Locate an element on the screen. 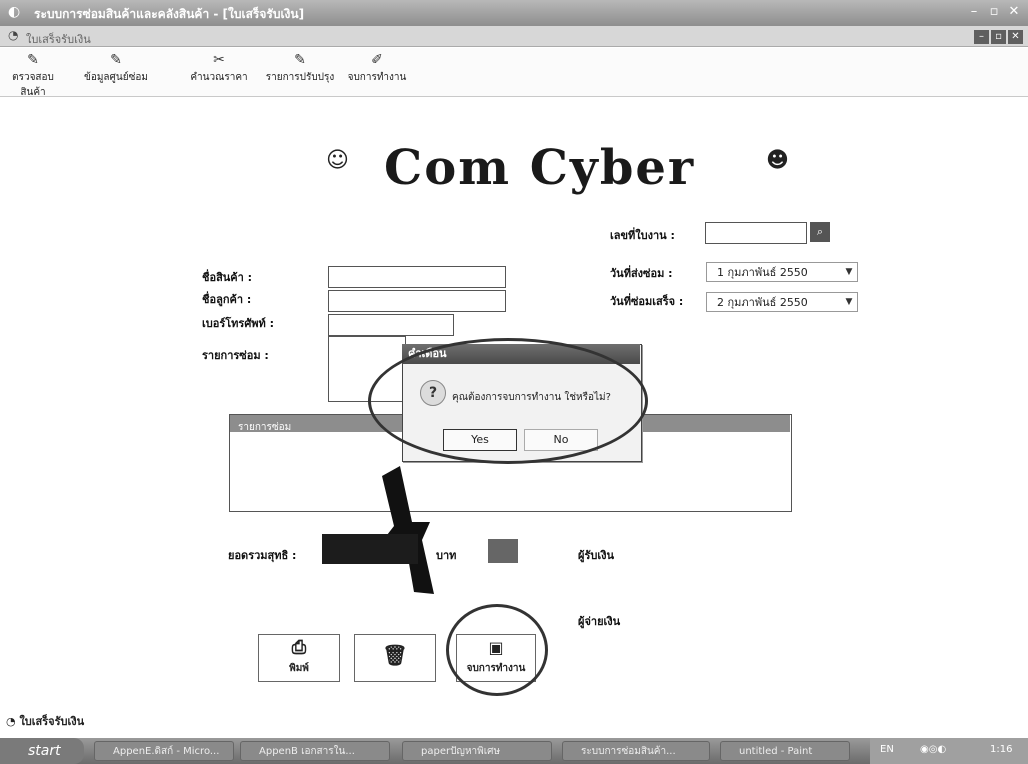  status-text: ใบเสร็จรับเงิน is located at coordinates (52, 721).